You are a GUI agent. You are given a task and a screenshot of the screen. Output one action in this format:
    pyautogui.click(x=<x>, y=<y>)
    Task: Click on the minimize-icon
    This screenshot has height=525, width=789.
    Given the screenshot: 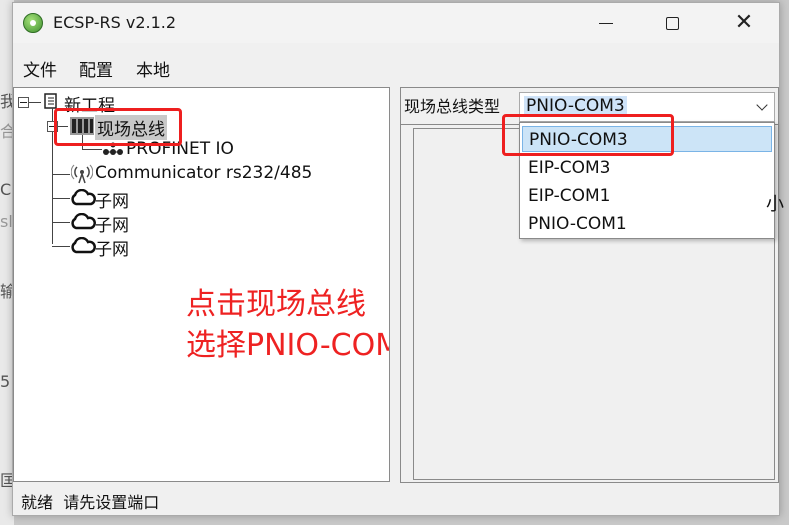 What is the action you would take?
    pyautogui.click(x=606, y=23)
    